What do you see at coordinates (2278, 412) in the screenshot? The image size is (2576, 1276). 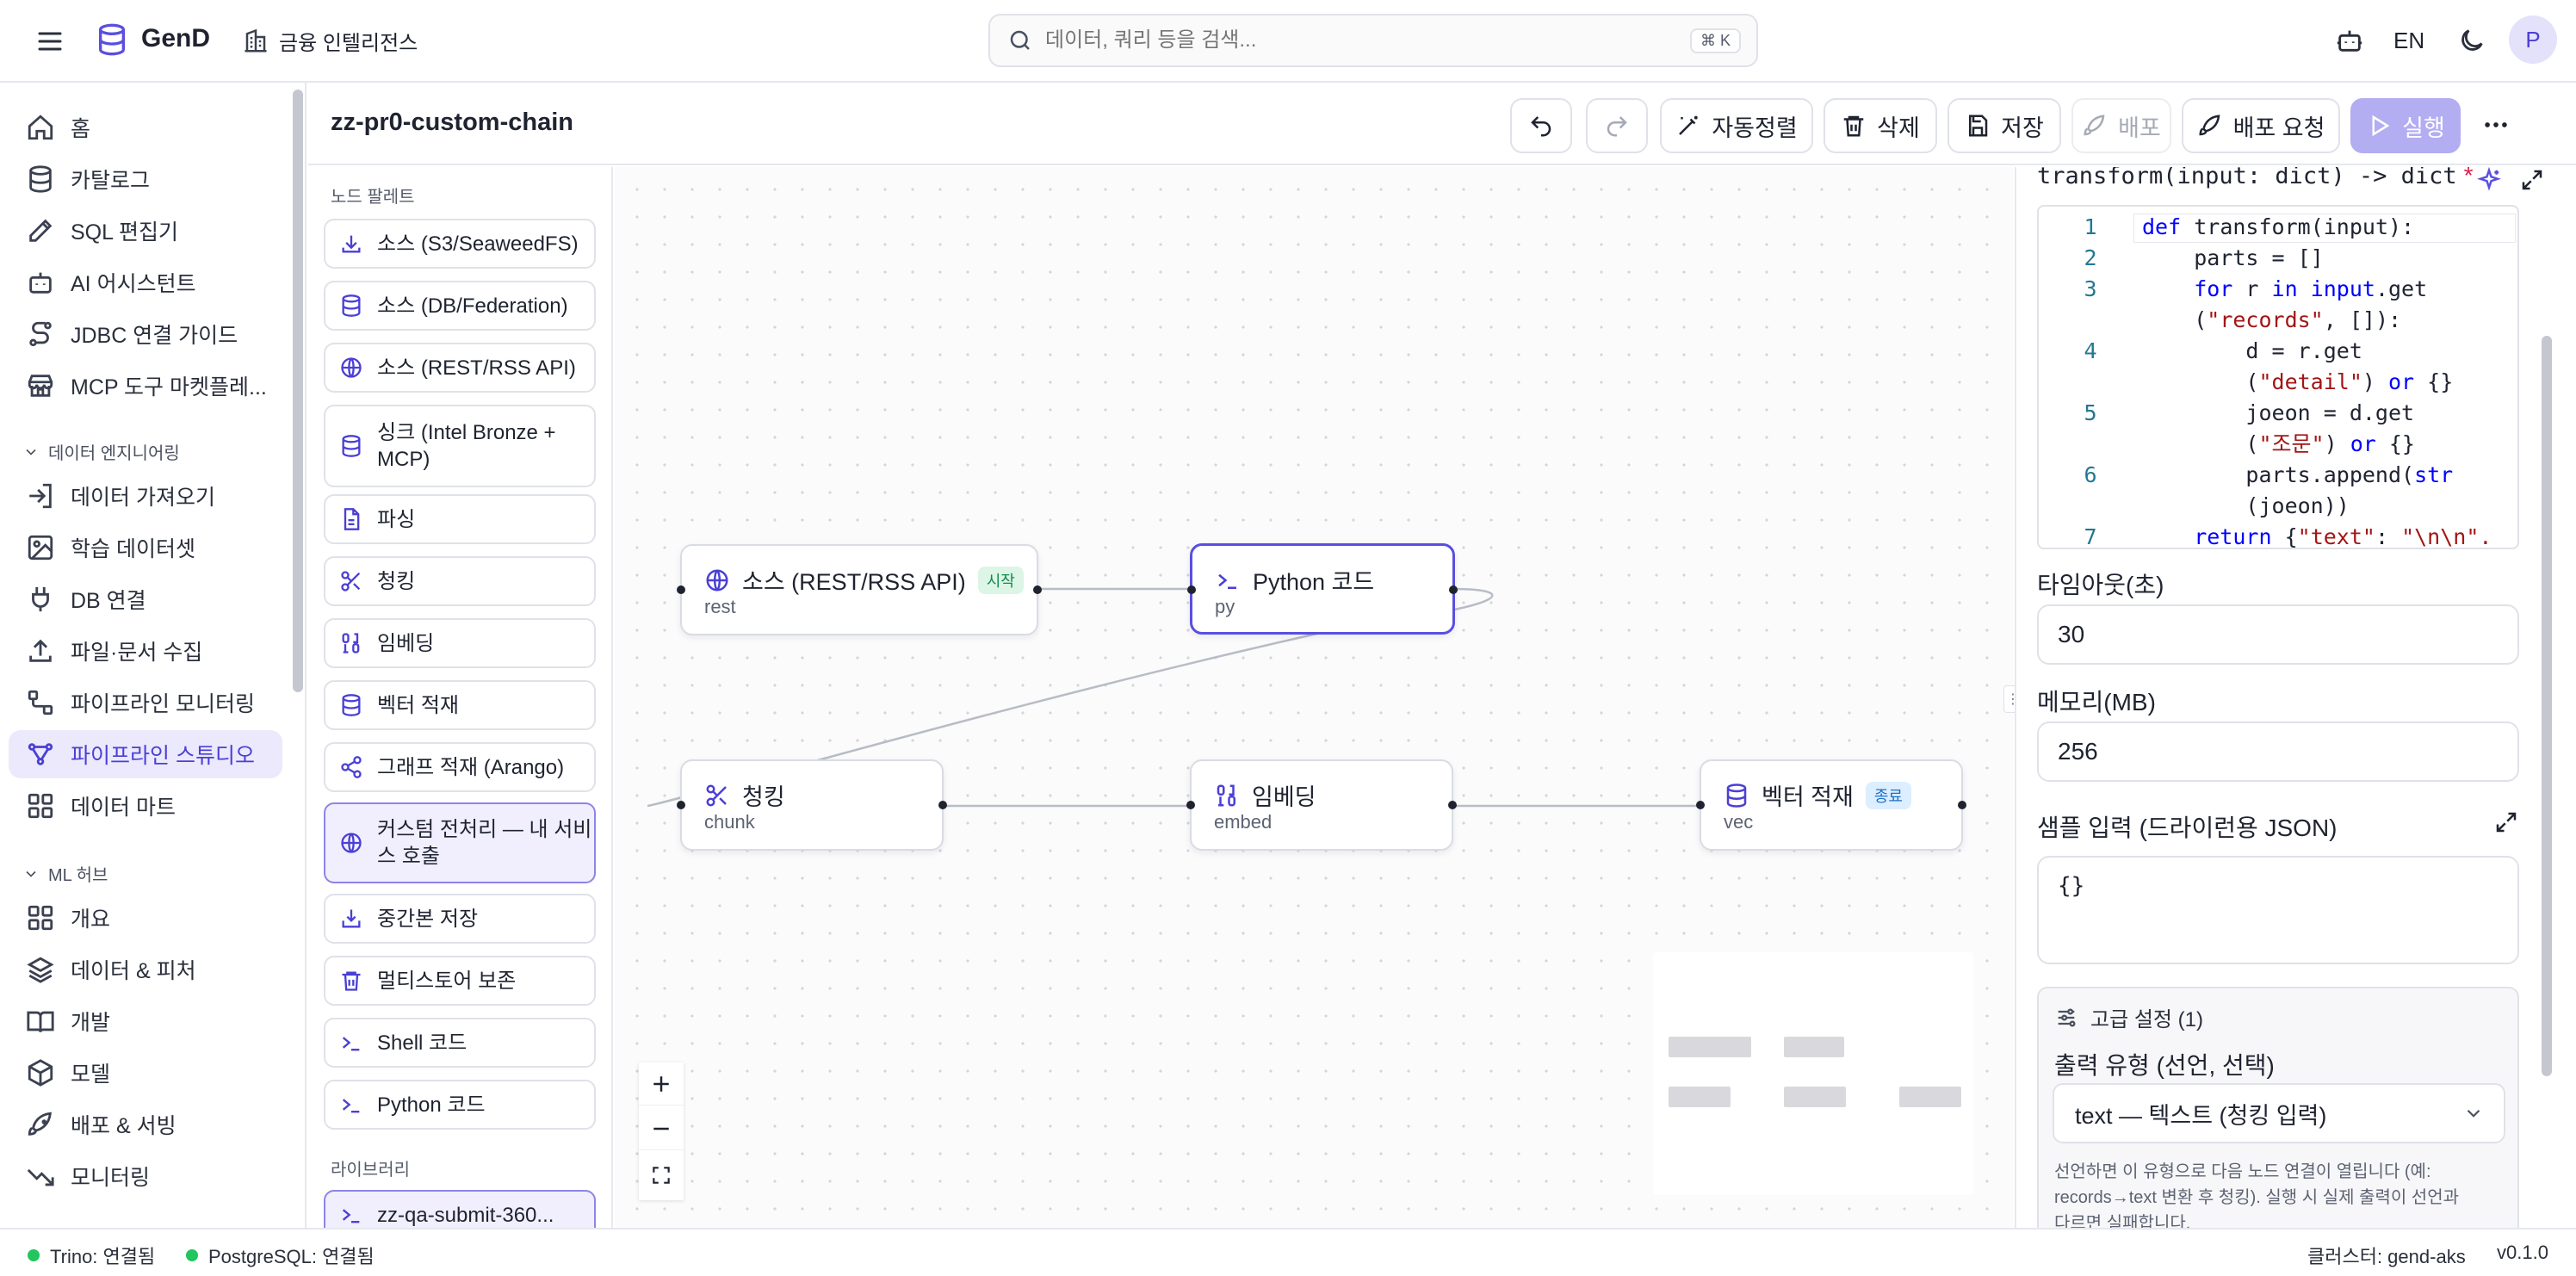 I see `code-line: joeon = d.get` at bounding box center [2278, 412].